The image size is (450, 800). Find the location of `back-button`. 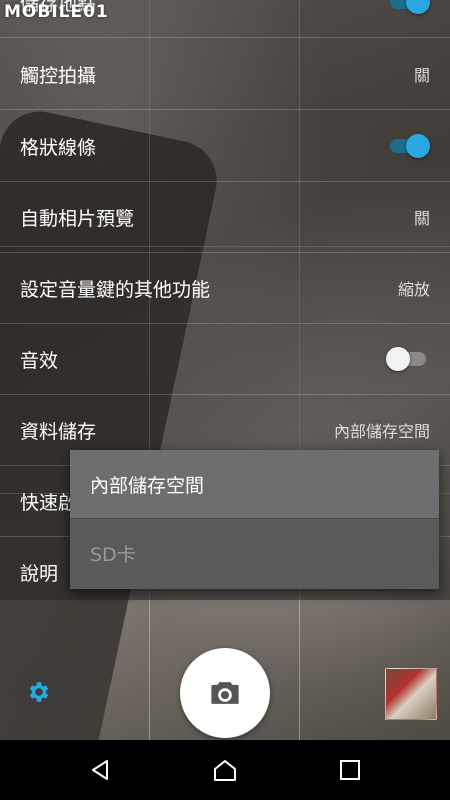

back-button is located at coordinates (100, 770).